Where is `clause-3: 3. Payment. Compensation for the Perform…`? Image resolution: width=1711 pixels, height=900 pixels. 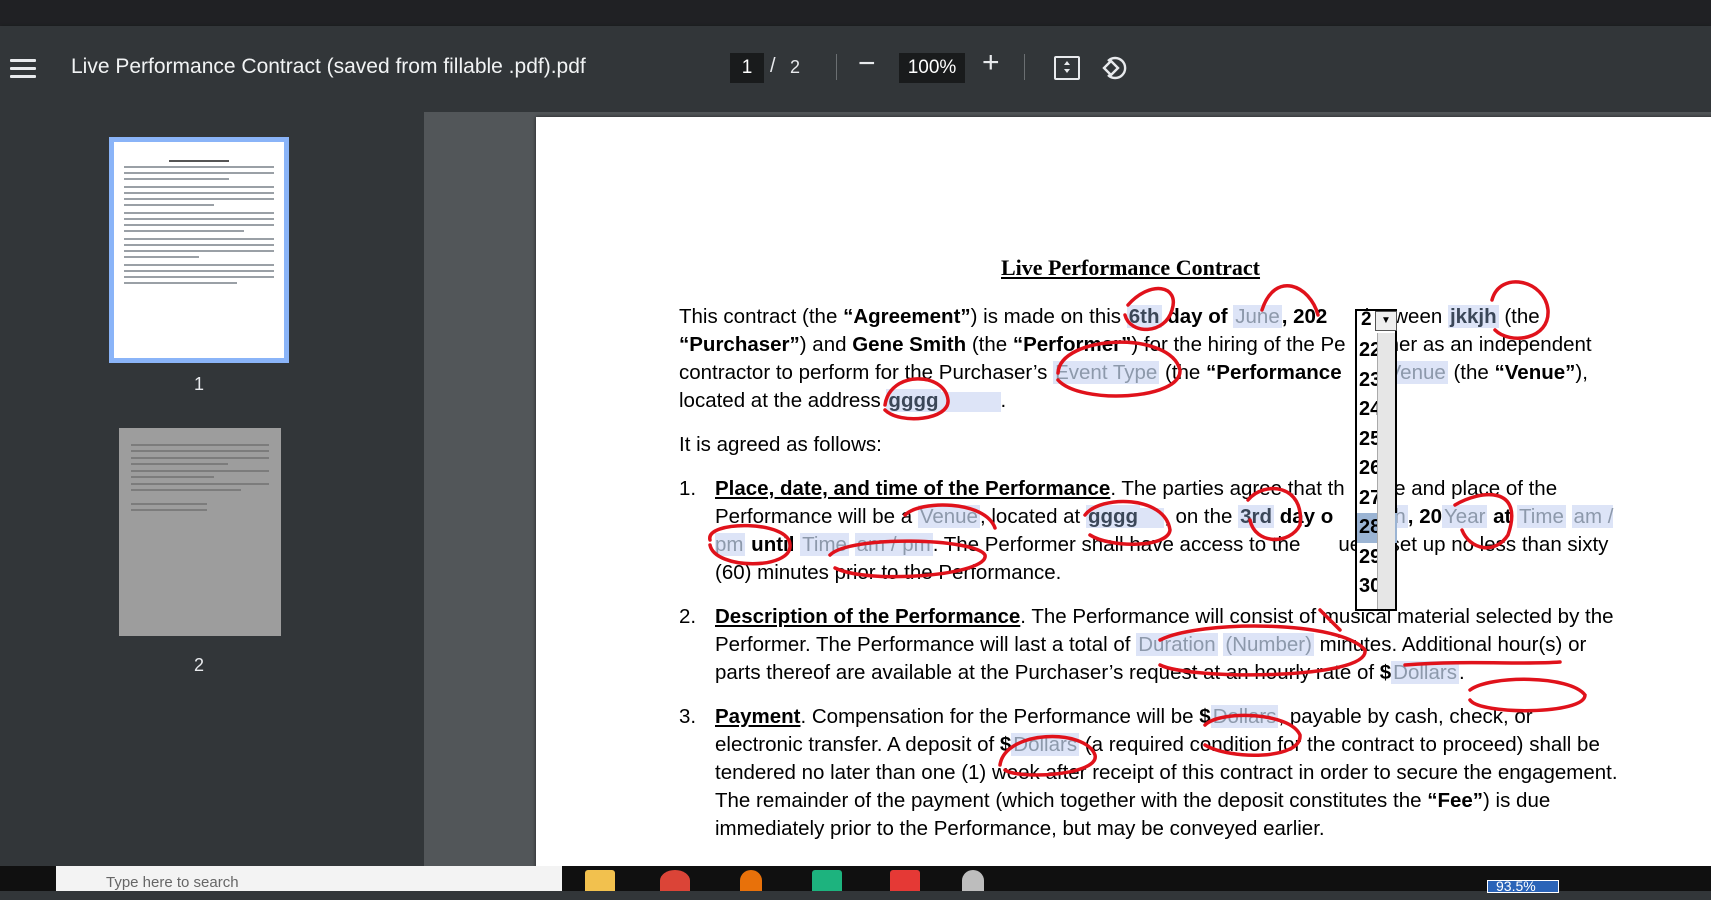 clause-3: 3. Payment. Compensation for the Perform… is located at coordinates (1148, 772).